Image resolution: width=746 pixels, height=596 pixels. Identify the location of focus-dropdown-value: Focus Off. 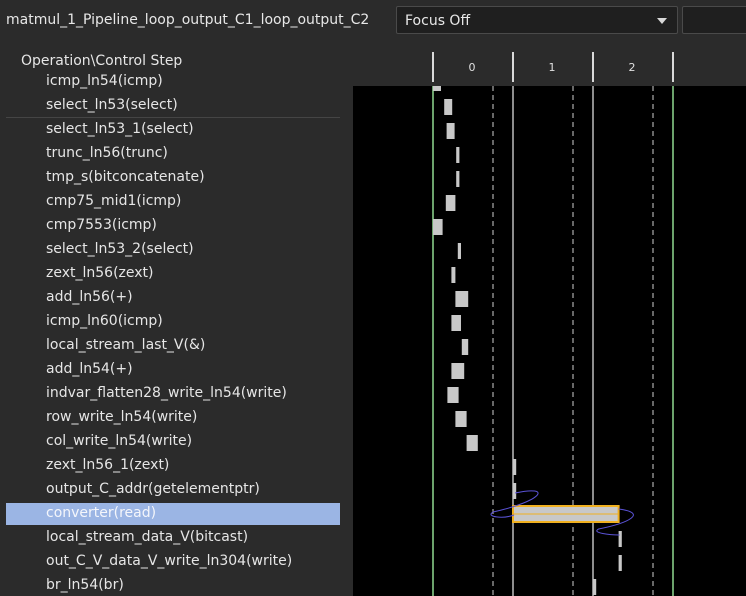
(438, 21).